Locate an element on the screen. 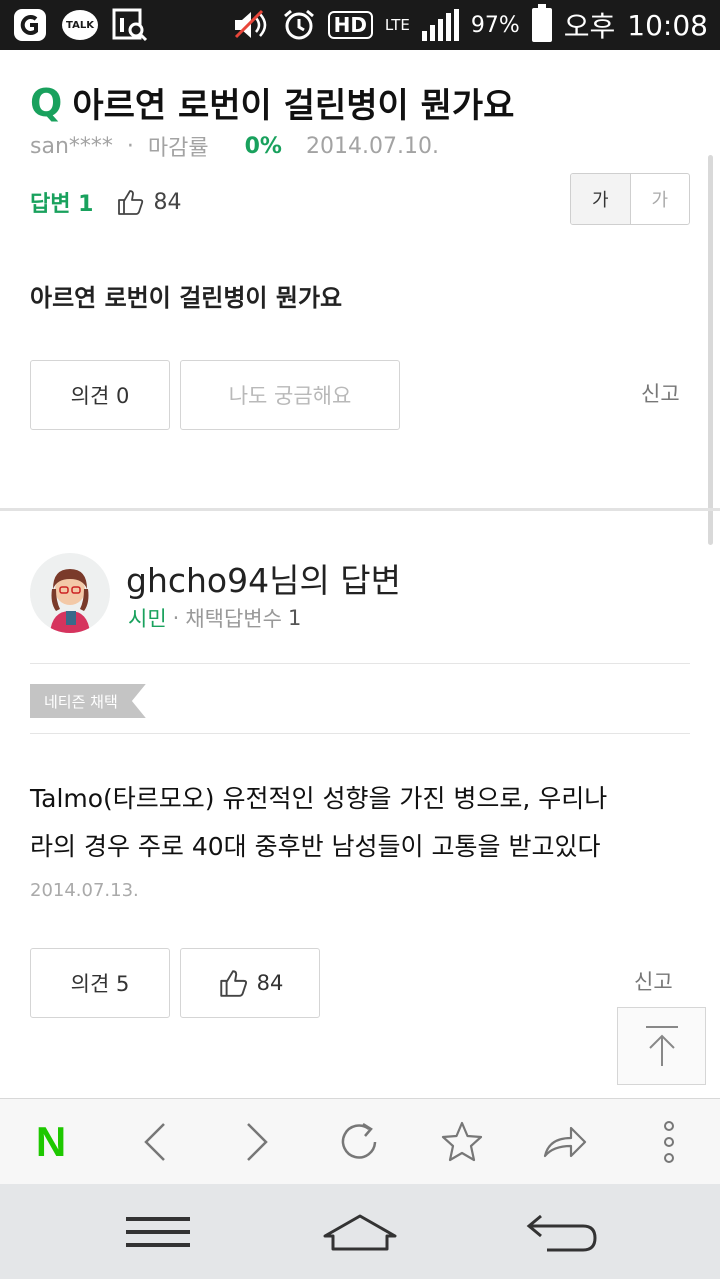  naver-logo: N is located at coordinates (51, 1141).